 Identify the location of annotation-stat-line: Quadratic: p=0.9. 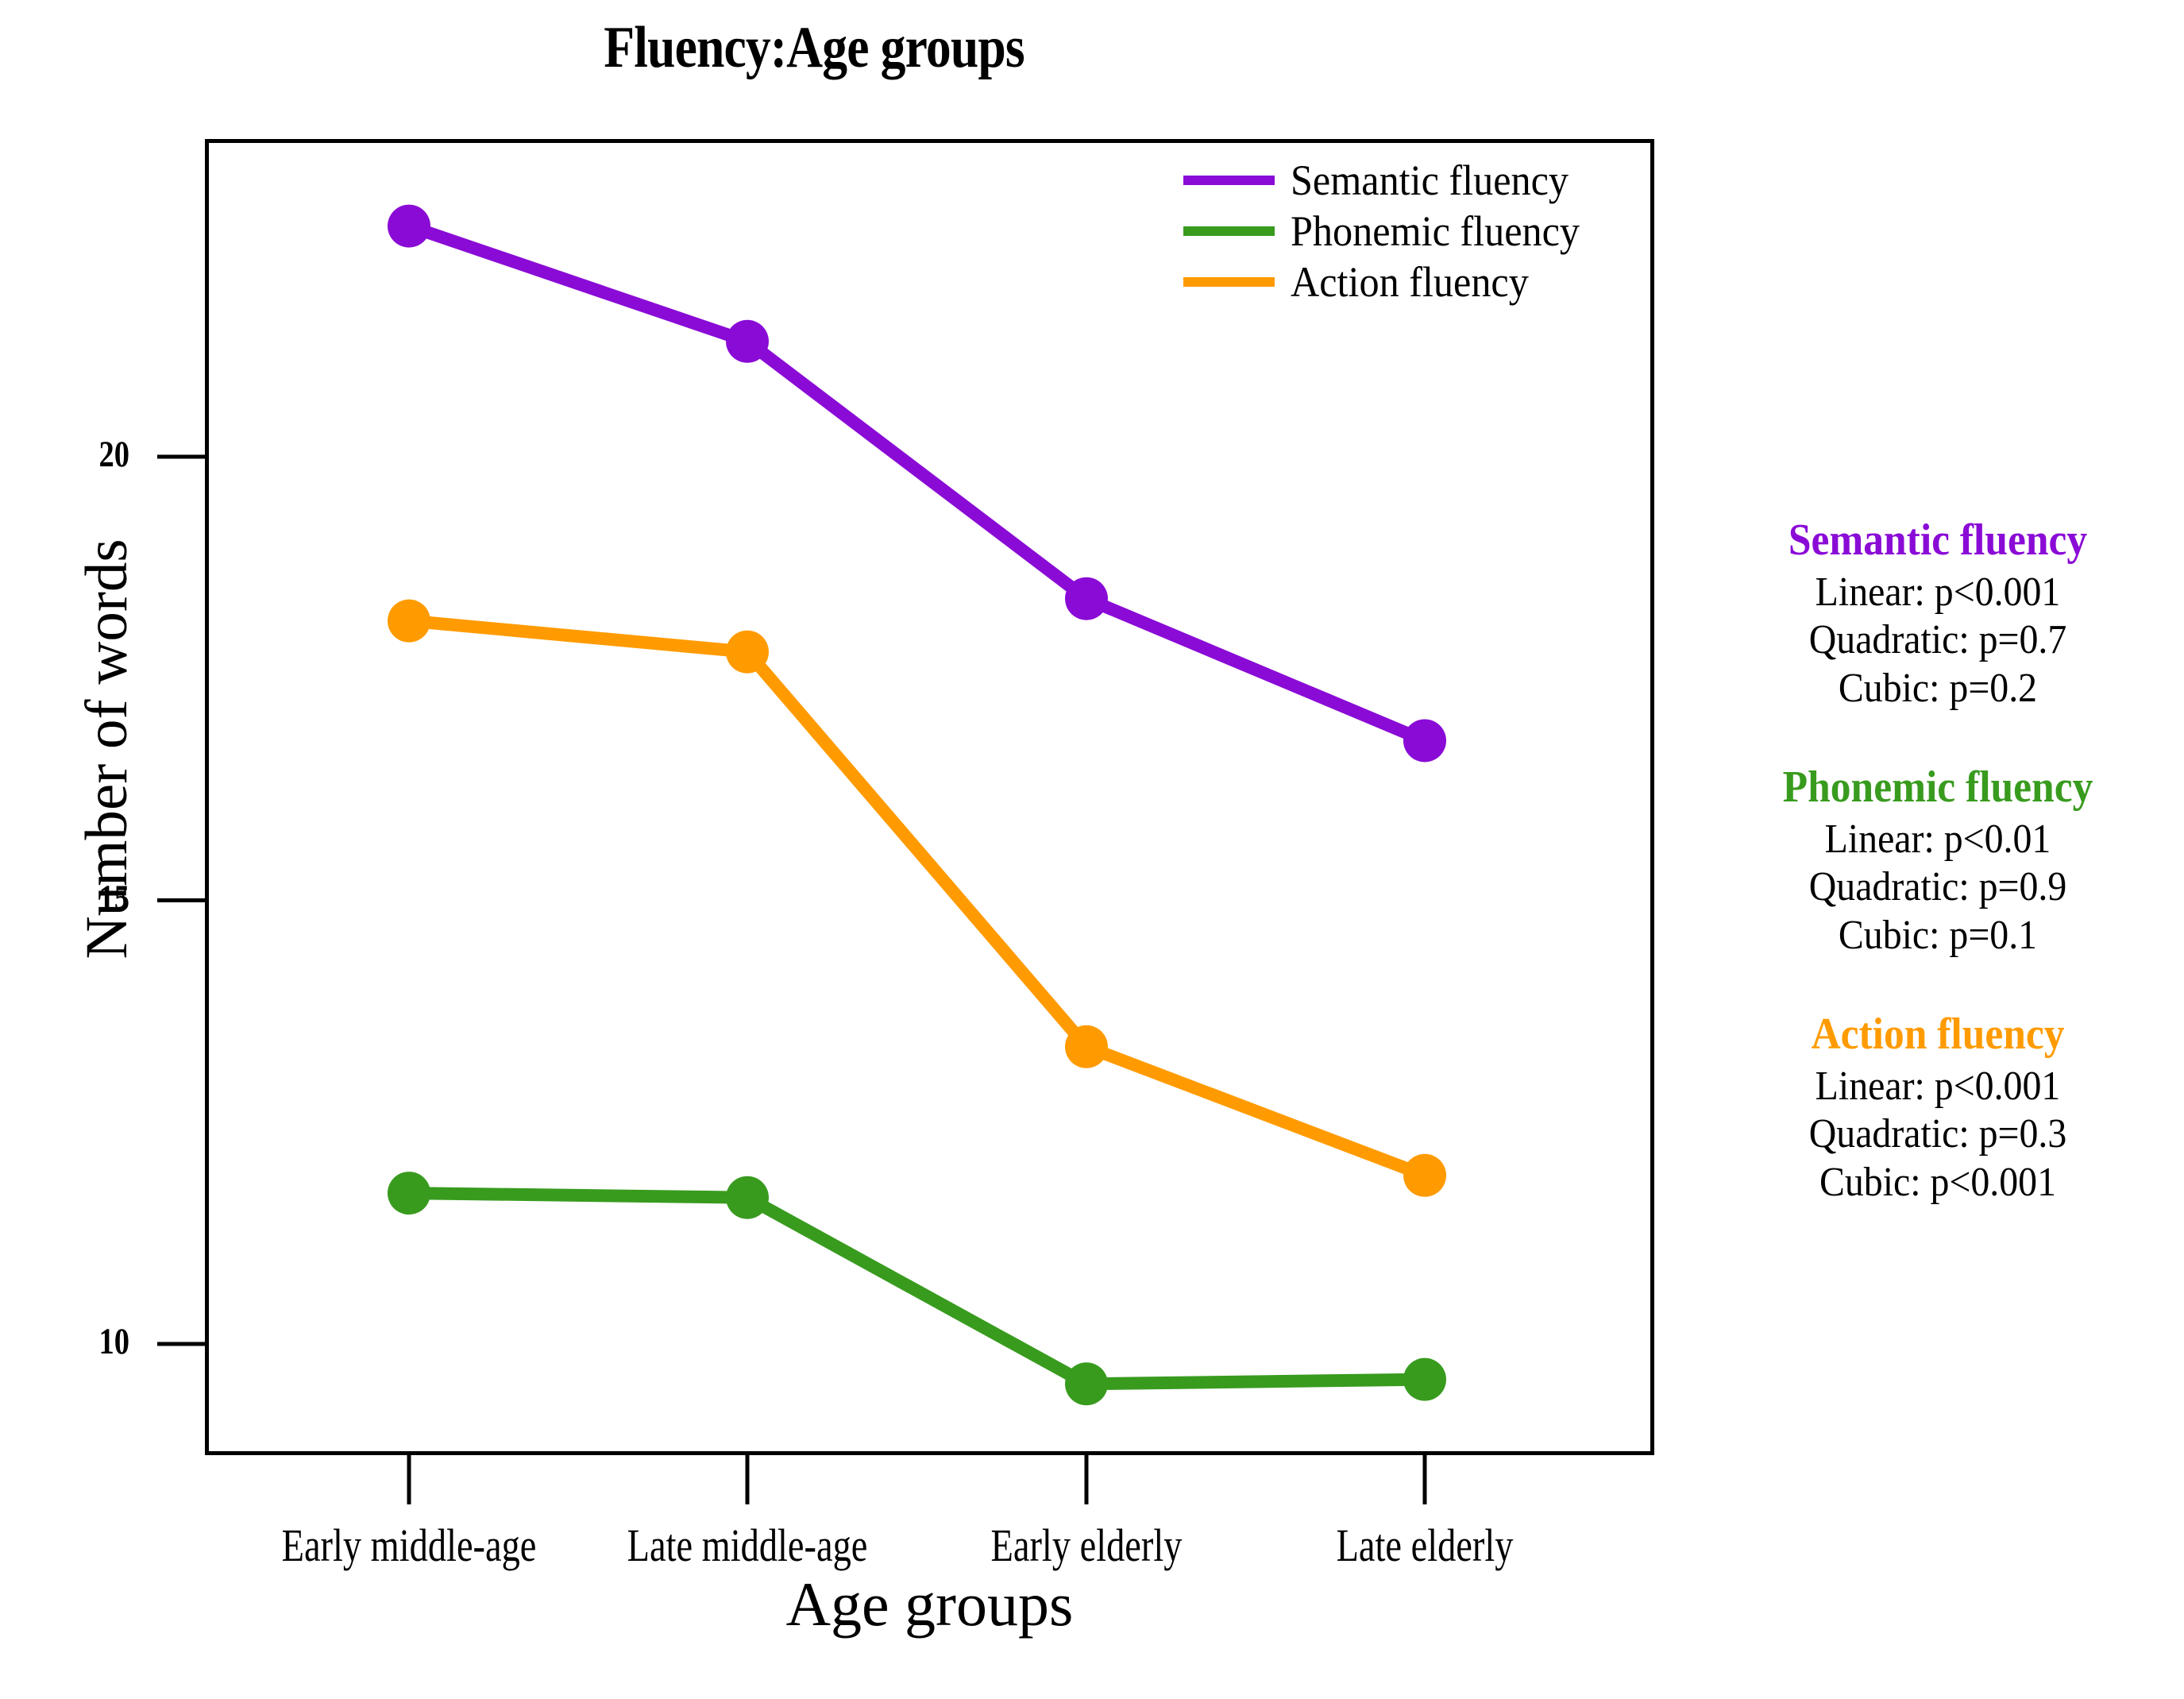
(1938, 887).